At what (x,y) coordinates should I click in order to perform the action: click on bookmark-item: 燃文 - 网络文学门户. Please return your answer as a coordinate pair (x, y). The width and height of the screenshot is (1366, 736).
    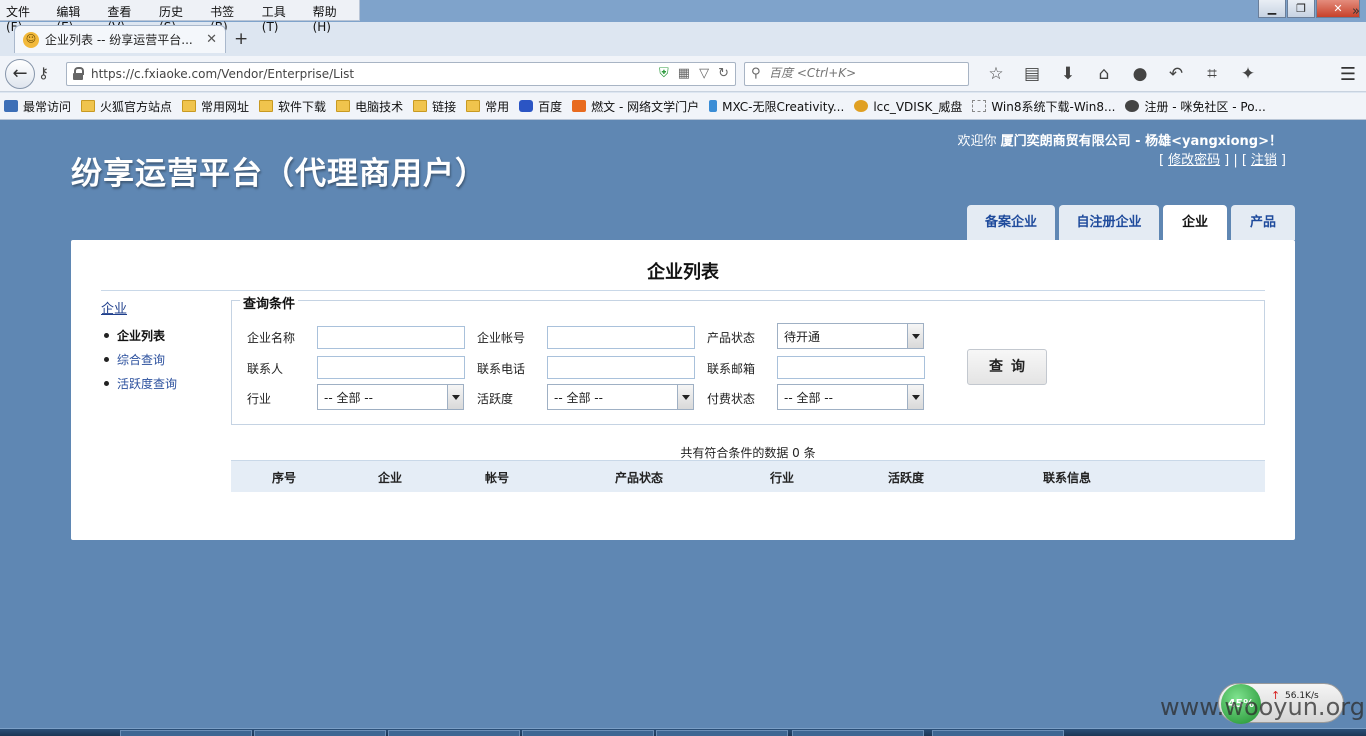
    Looking at the image, I should click on (635, 106).